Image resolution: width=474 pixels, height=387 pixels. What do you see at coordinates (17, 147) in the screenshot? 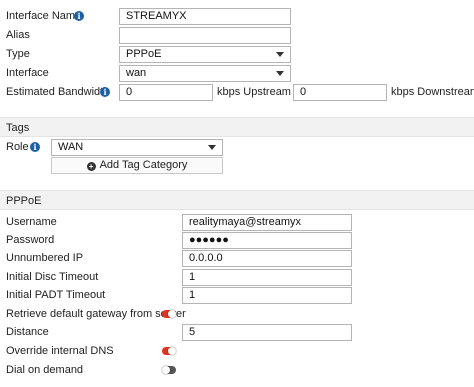
I see `role-label: Role` at bounding box center [17, 147].